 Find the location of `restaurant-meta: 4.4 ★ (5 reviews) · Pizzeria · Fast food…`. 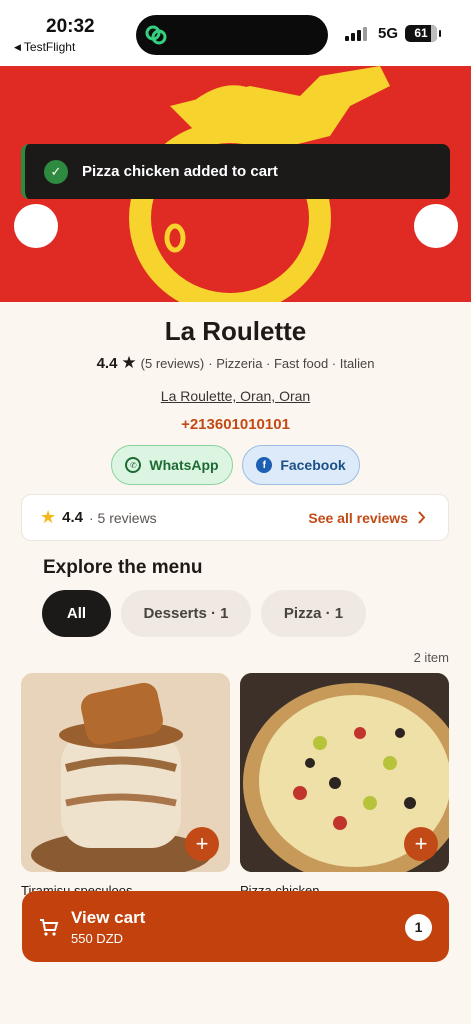

restaurant-meta: 4.4 ★ (5 reviews) · Pizzeria · Fast food… is located at coordinates (235, 363).